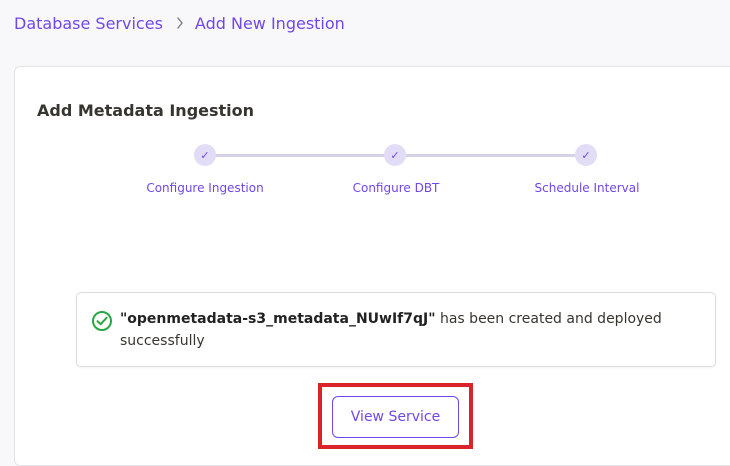 This screenshot has height=466, width=730. I want to click on step-configure-dbt-check-icon: ✓, so click(395, 155).